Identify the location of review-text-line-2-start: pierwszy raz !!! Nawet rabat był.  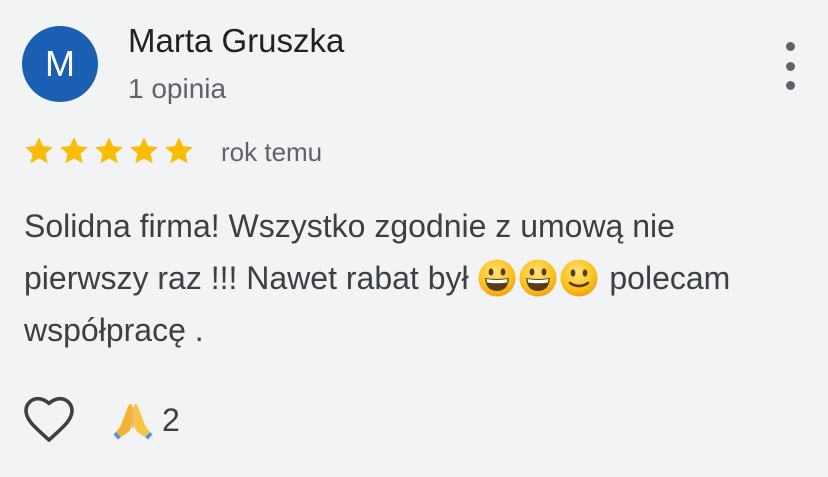
(251, 278).